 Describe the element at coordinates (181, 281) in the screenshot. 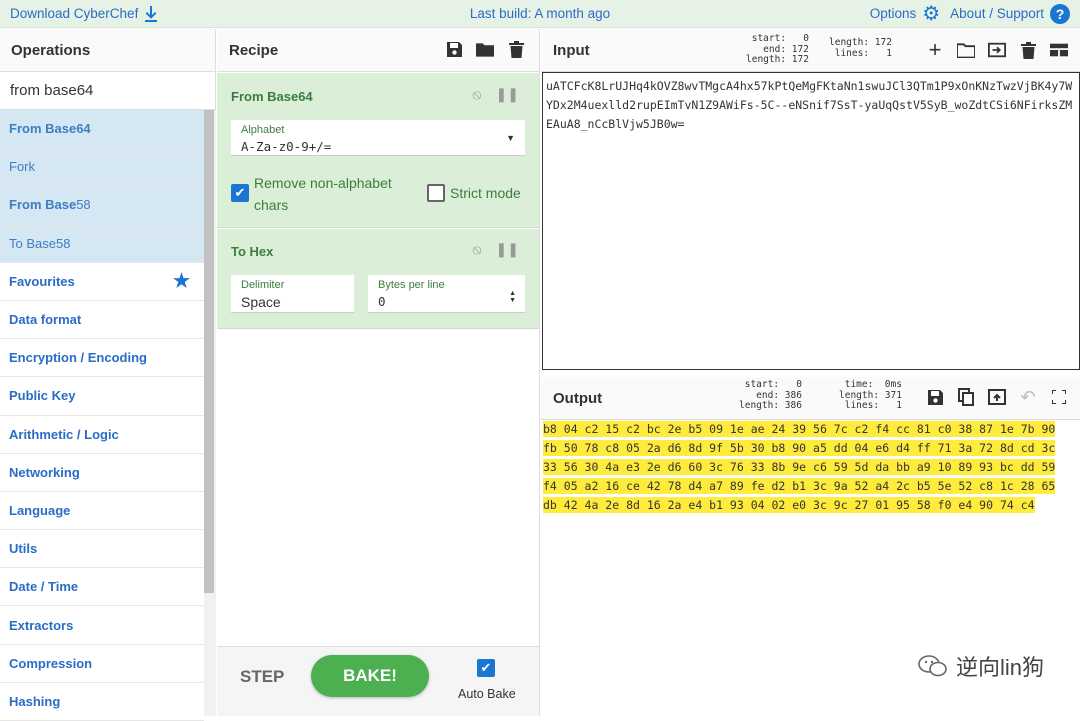

I see `star-icon: ★` at that location.